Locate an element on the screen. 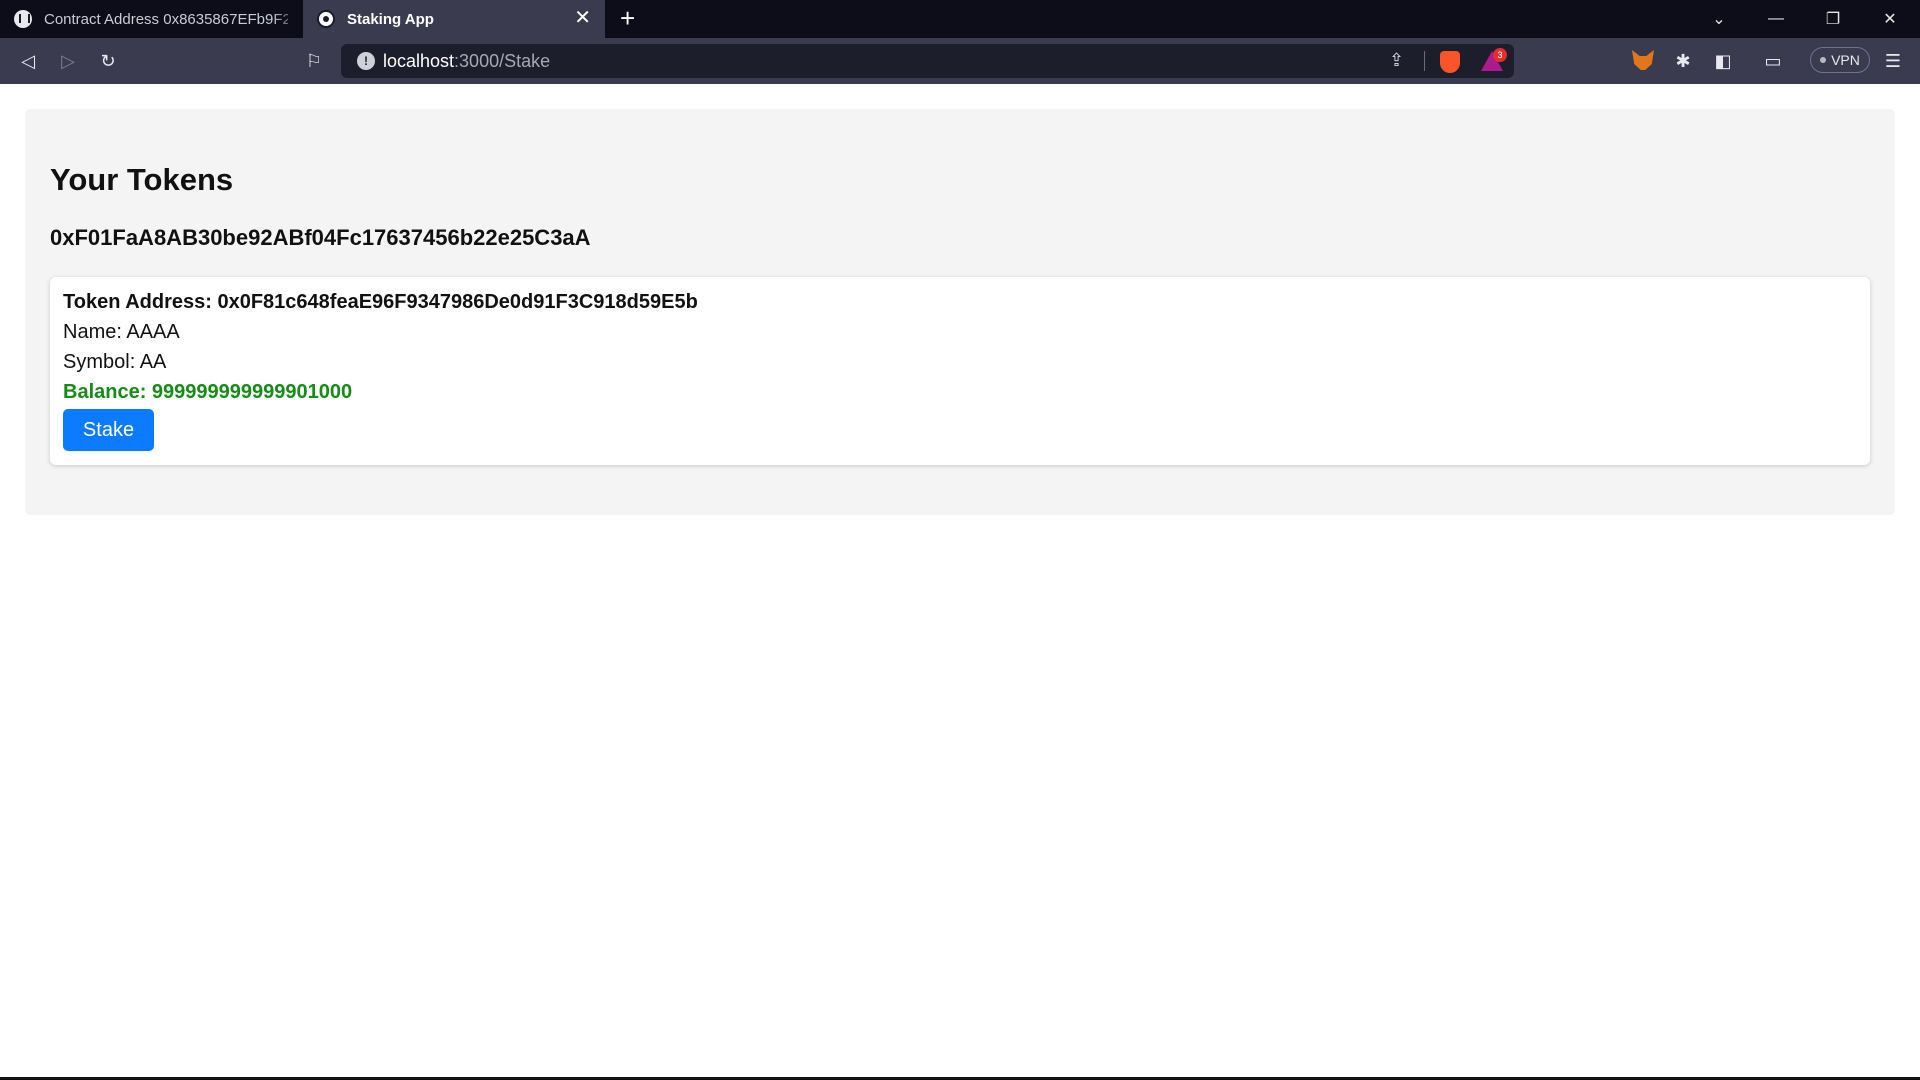 The height and width of the screenshot is (1080, 1920). token-name: Name: AAAA is located at coordinates (121, 332).